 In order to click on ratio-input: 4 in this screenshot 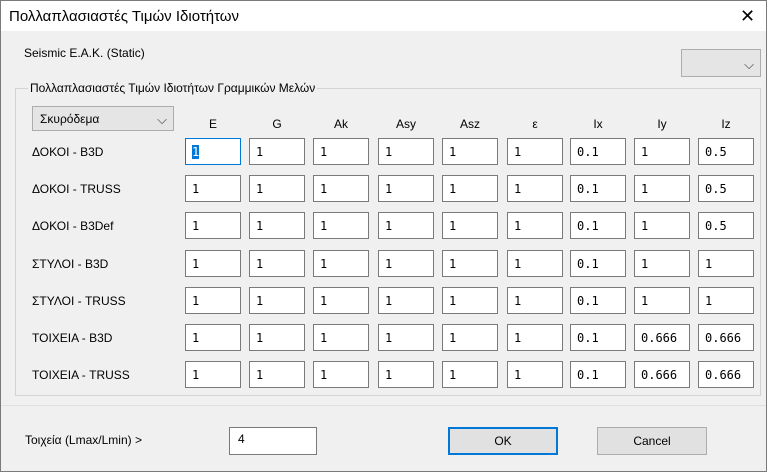, I will do `click(273, 441)`.